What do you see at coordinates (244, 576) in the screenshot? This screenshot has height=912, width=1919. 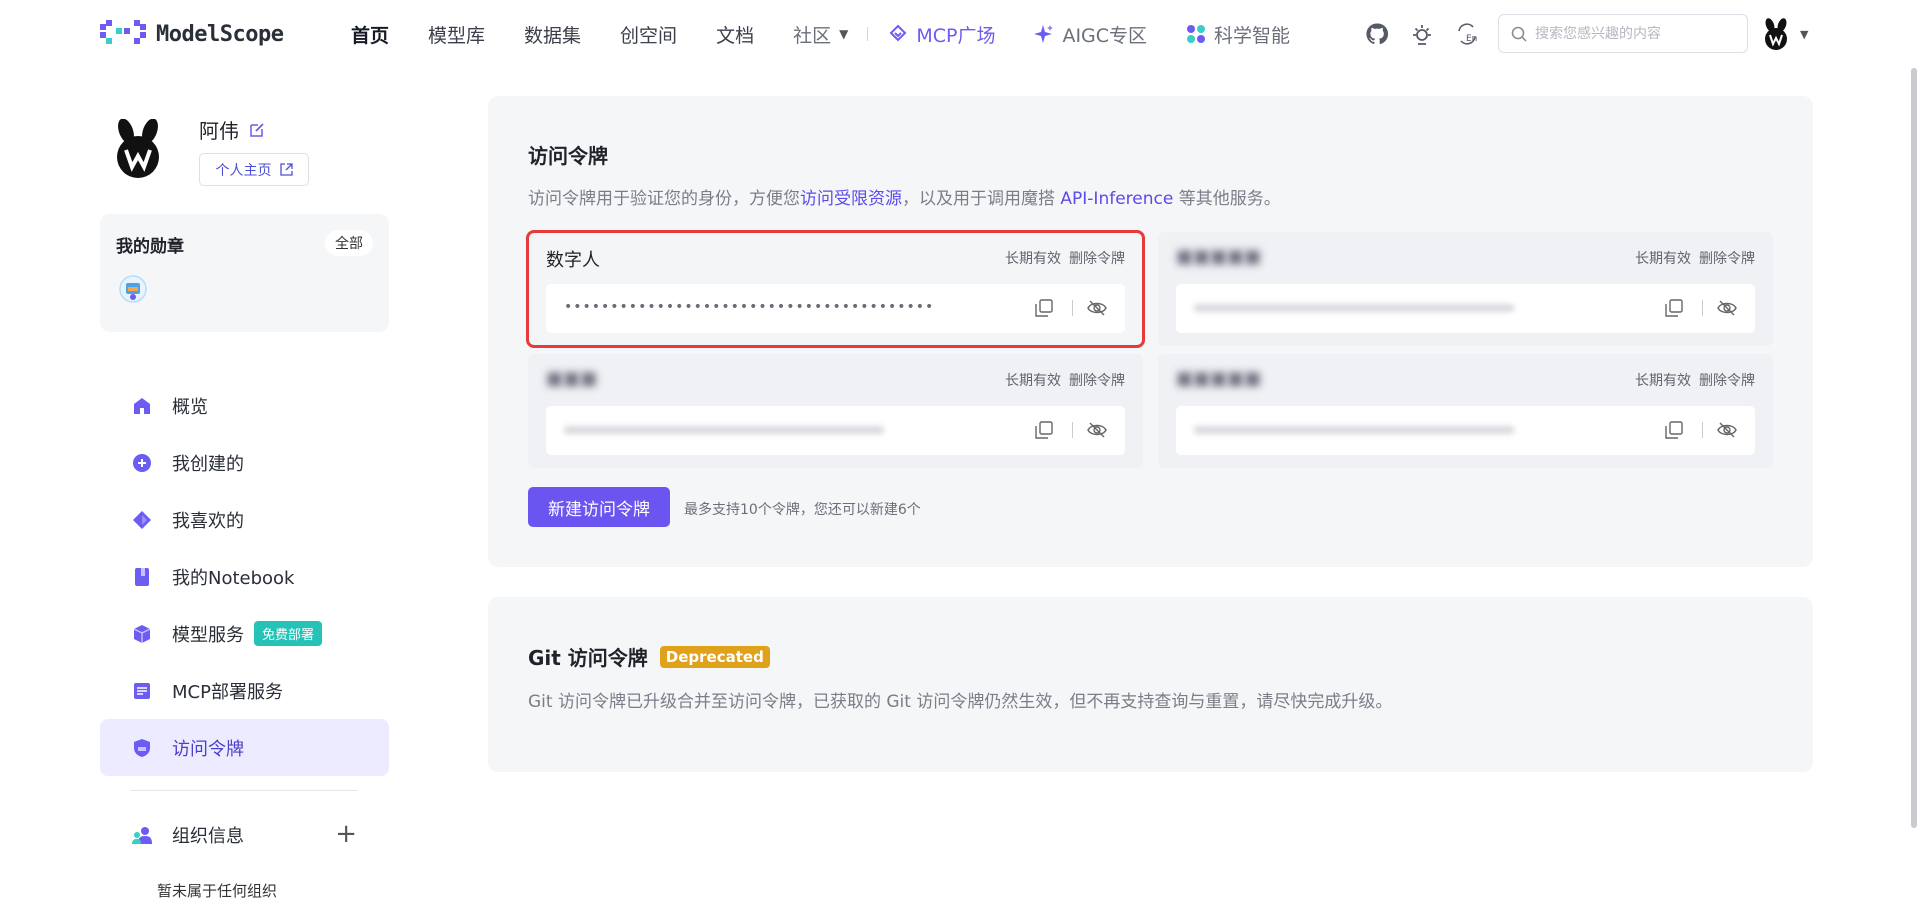 I see `sidebar-item-notebook: 我的Notebook` at bounding box center [244, 576].